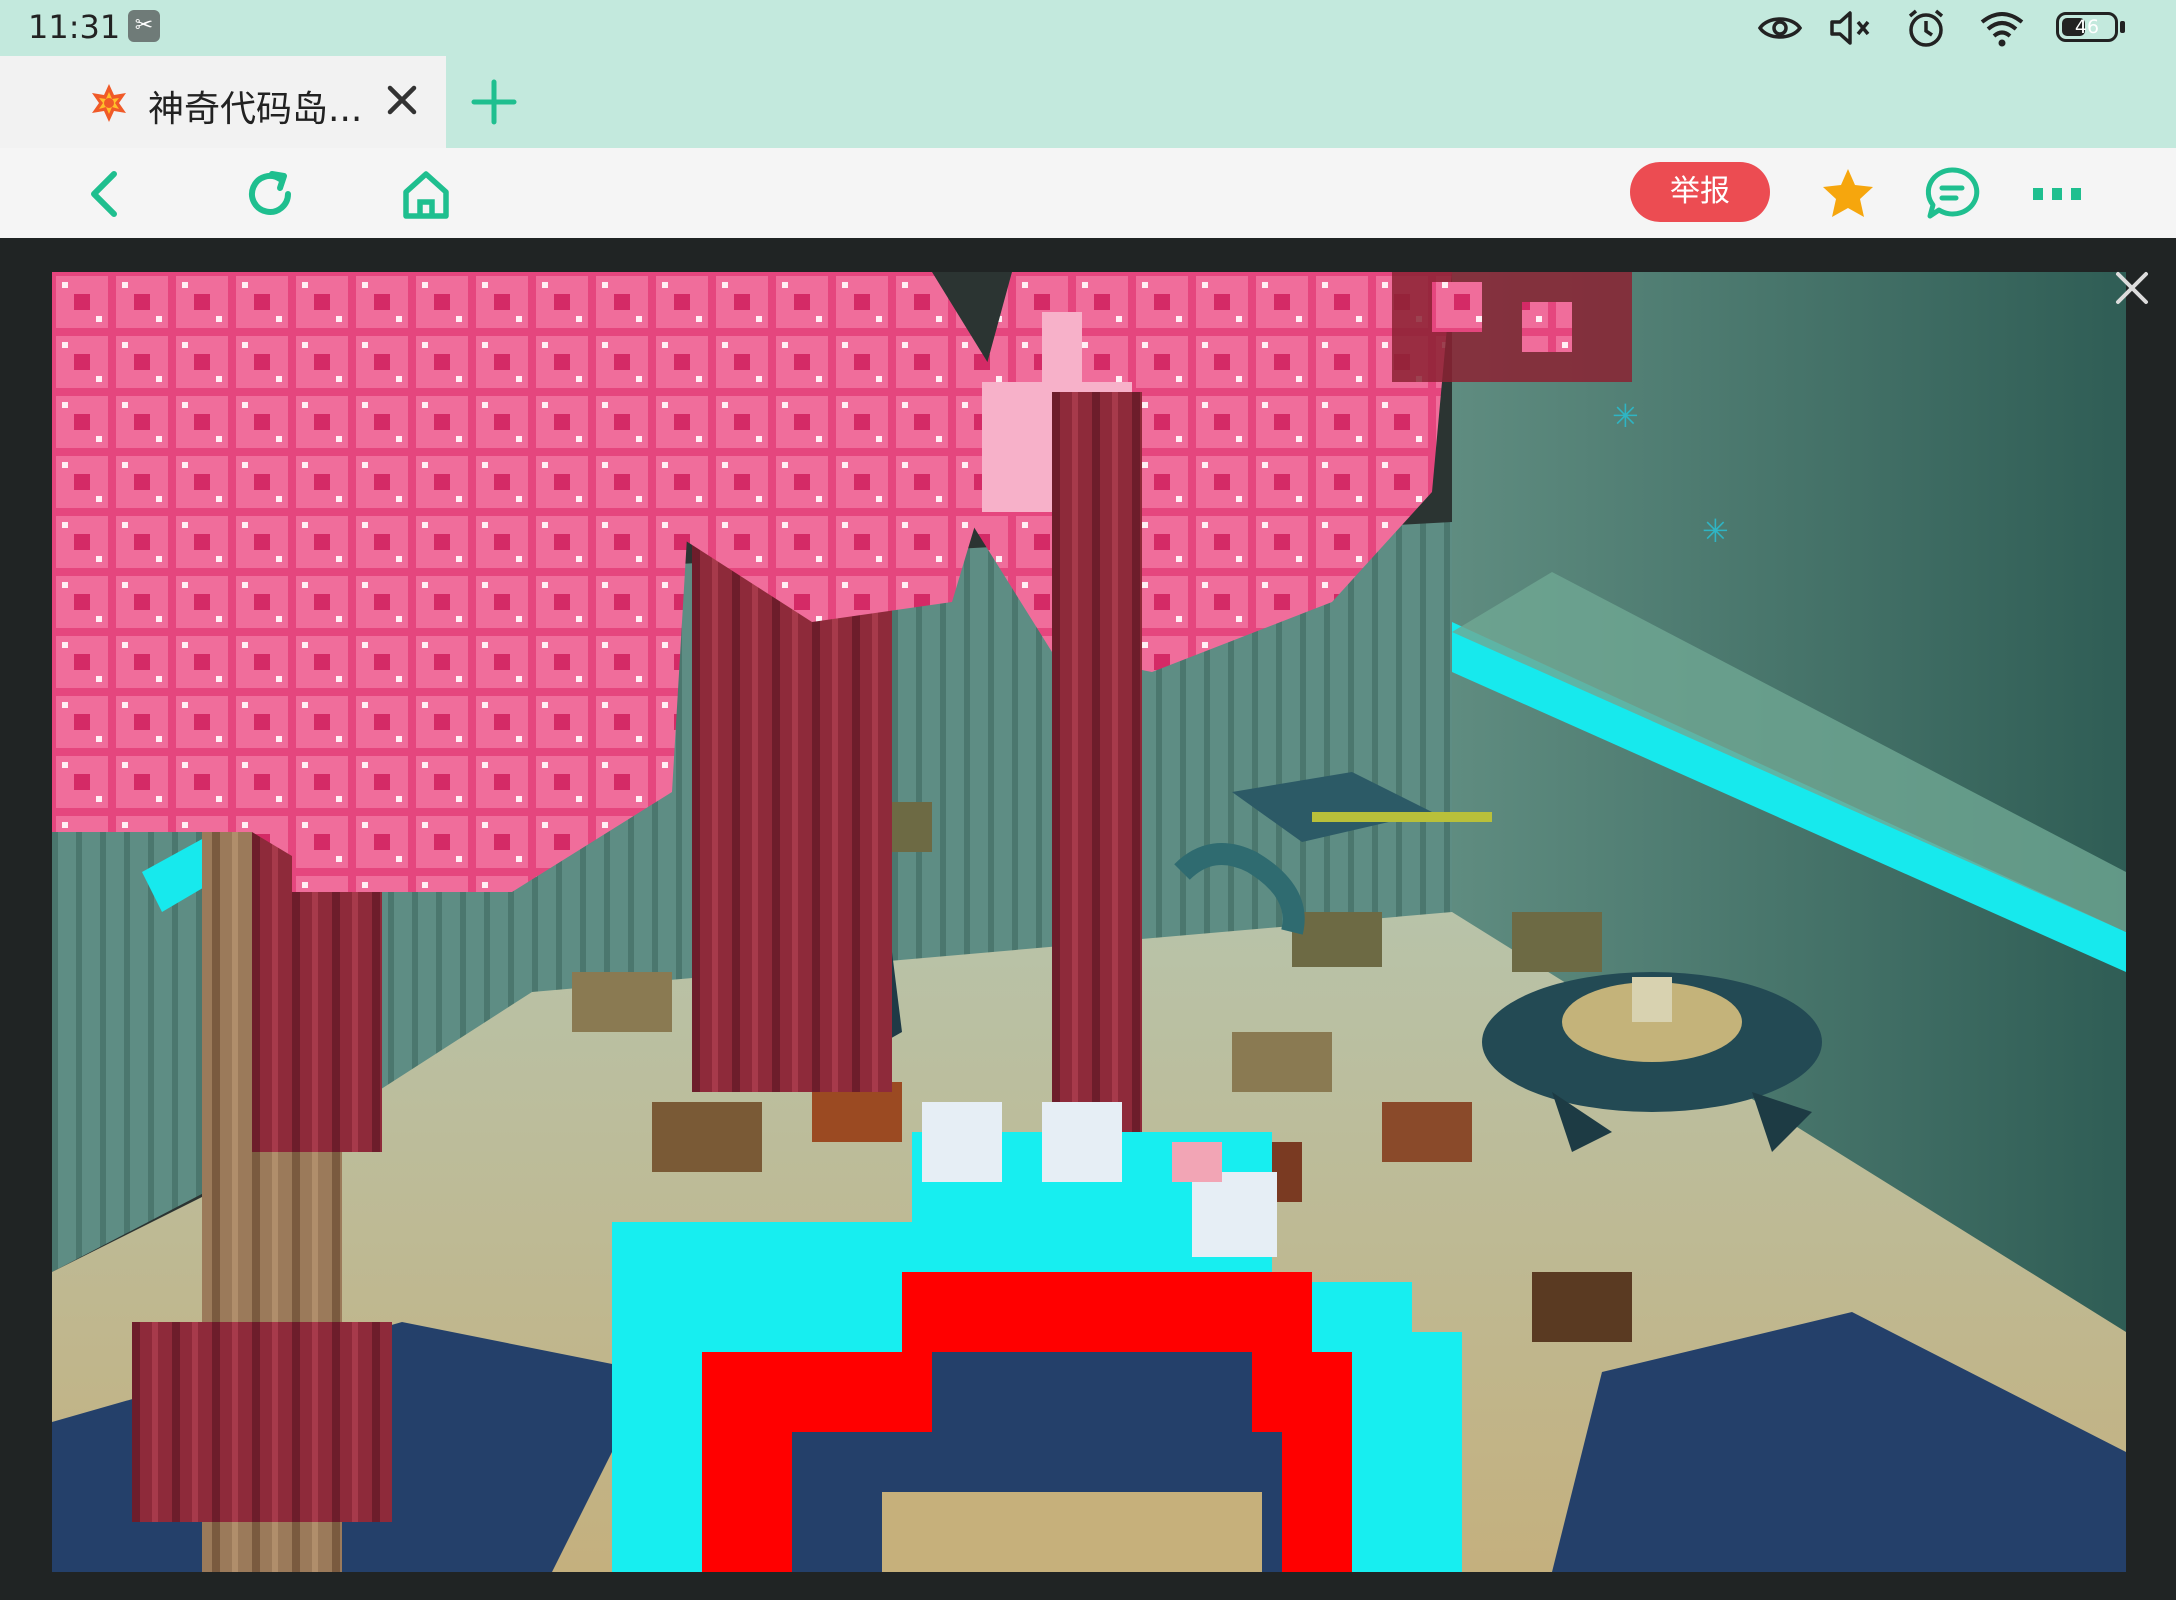 This screenshot has width=2176, height=1600. I want to click on alarm-icon, so click(1926, 28).